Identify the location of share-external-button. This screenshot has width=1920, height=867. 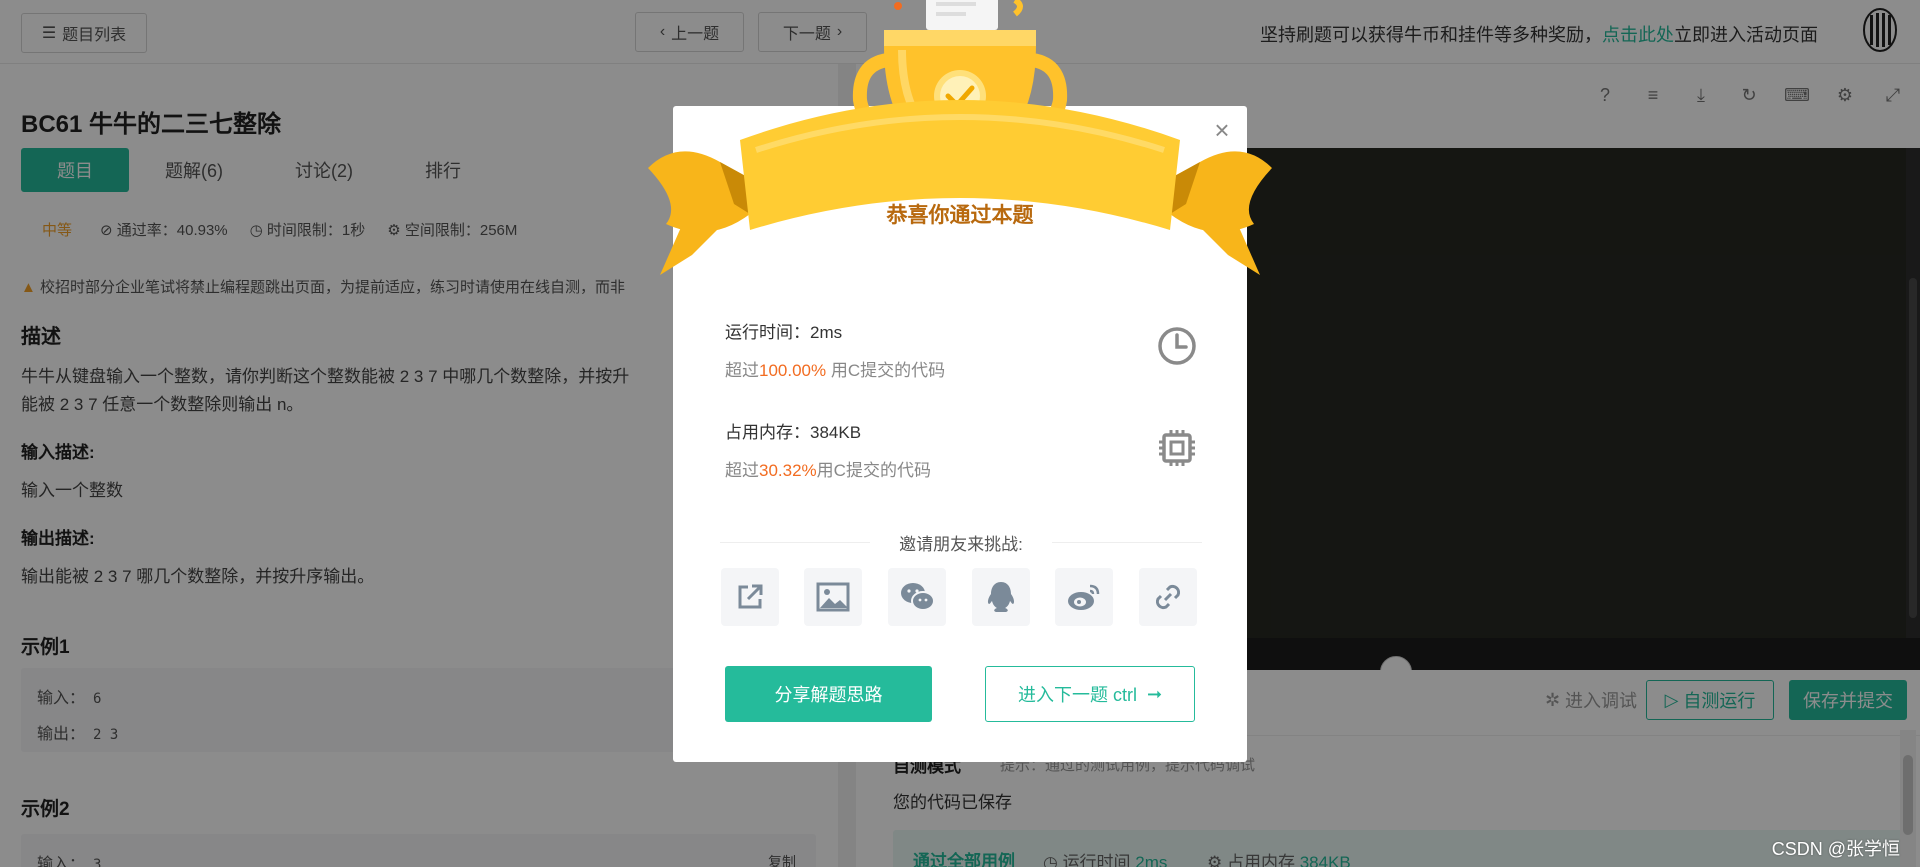
(750, 597).